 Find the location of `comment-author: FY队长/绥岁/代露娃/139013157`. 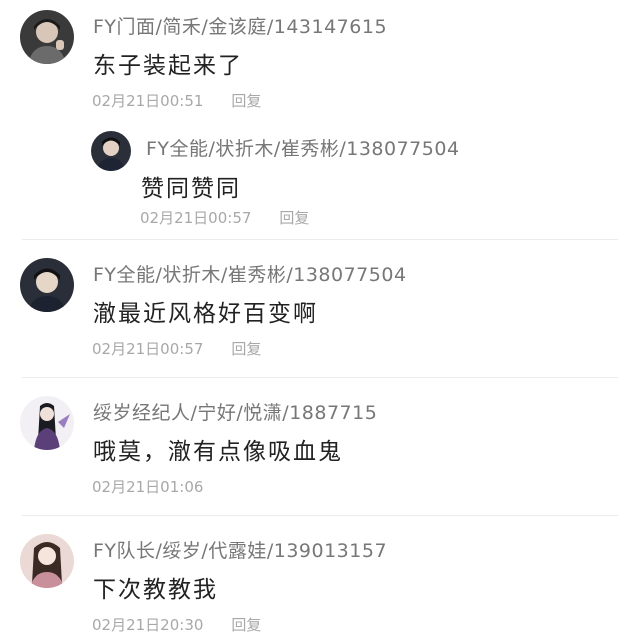

comment-author: FY队长/绥岁/代露娃/139013157 is located at coordinates (240, 549).